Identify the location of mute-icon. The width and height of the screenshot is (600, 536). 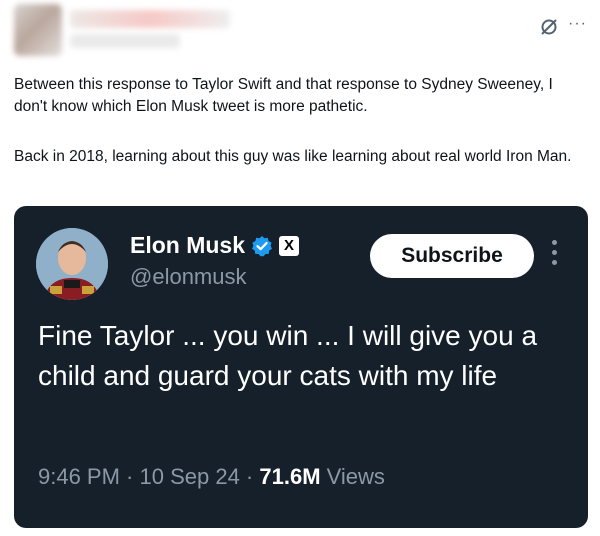
(549, 27).